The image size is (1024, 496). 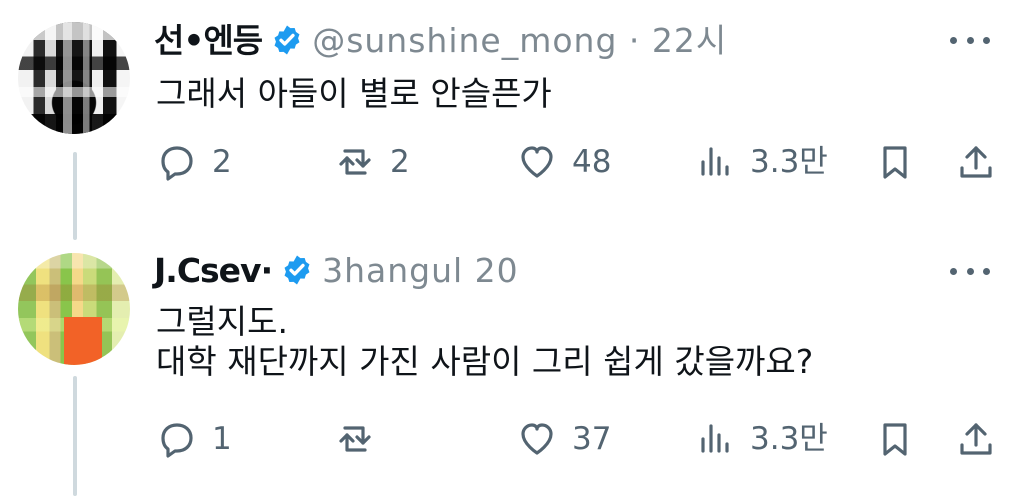 I want to click on repost-count: 2, so click(x=400, y=161).